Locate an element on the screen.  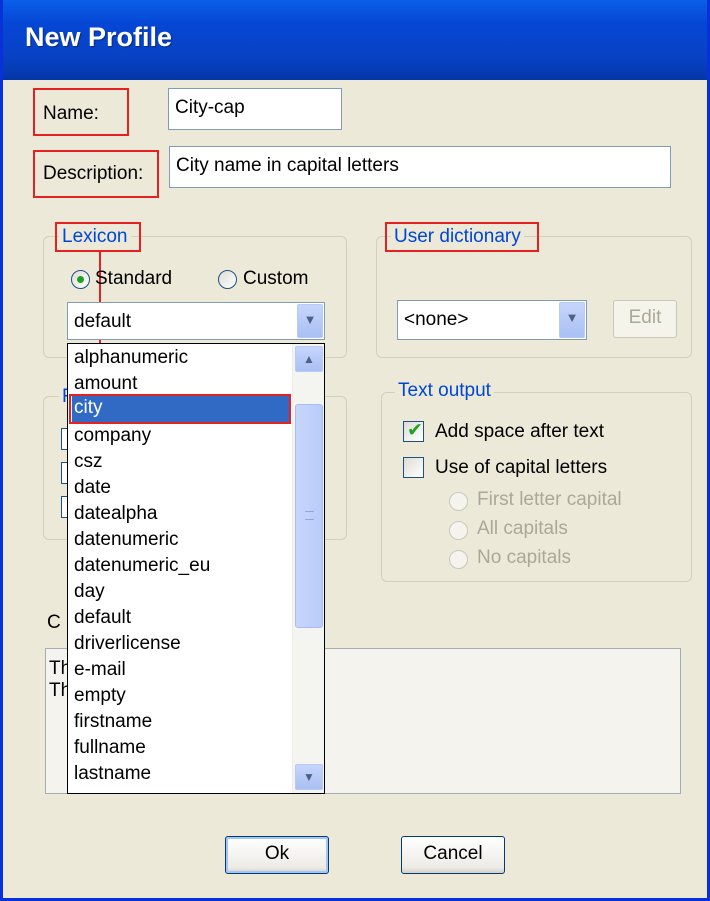
custom-label: Custom is located at coordinates (276, 278).